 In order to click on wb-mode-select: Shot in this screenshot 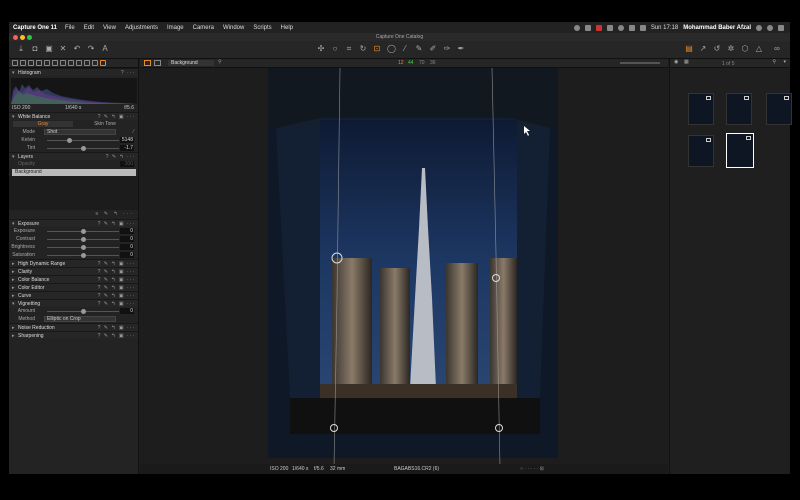, I will do `click(80, 132)`.